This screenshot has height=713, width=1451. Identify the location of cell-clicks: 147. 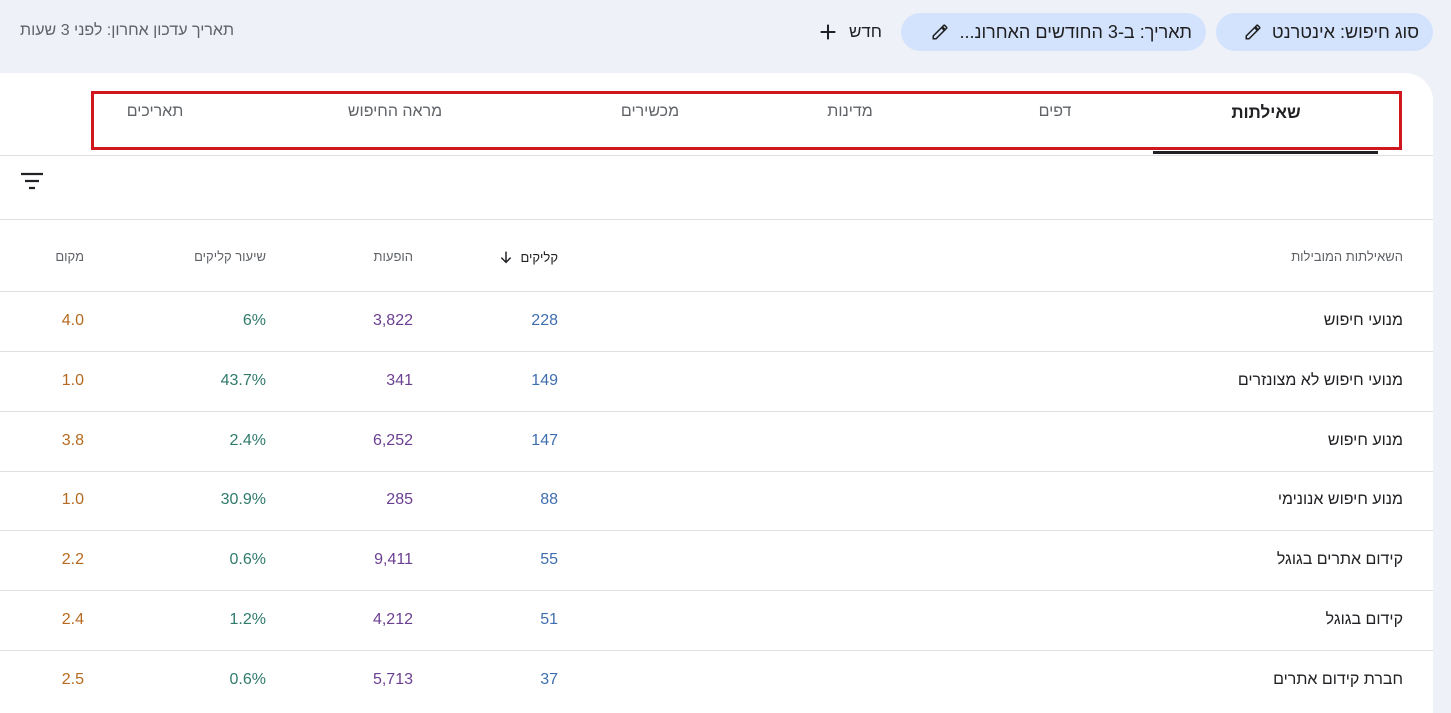
(544, 440).